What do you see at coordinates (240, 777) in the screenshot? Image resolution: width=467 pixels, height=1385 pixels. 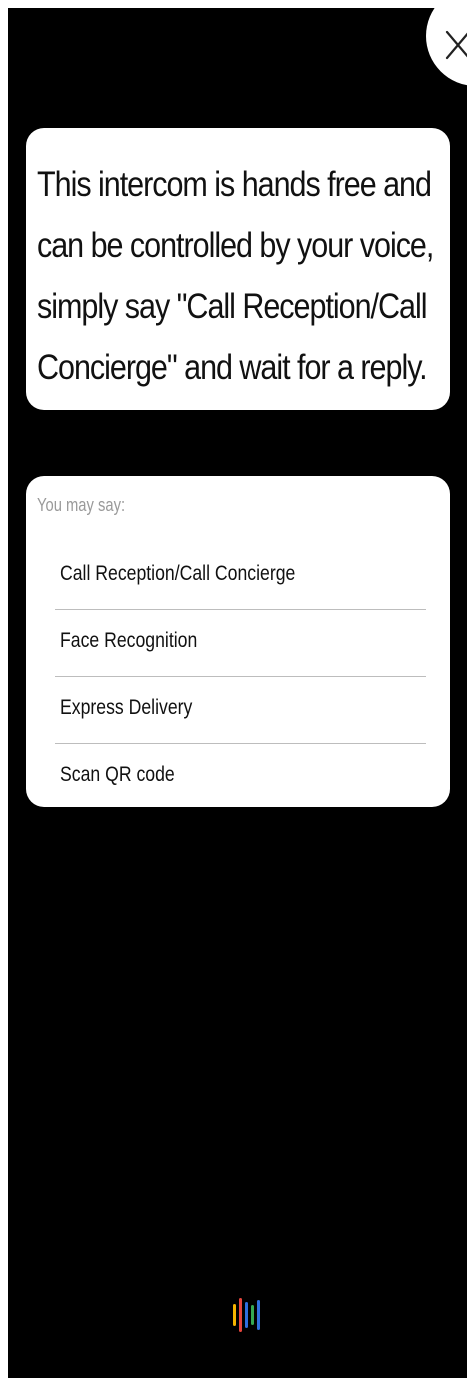 I see `suggestion-scan-qr-code: Scan QR code` at bounding box center [240, 777].